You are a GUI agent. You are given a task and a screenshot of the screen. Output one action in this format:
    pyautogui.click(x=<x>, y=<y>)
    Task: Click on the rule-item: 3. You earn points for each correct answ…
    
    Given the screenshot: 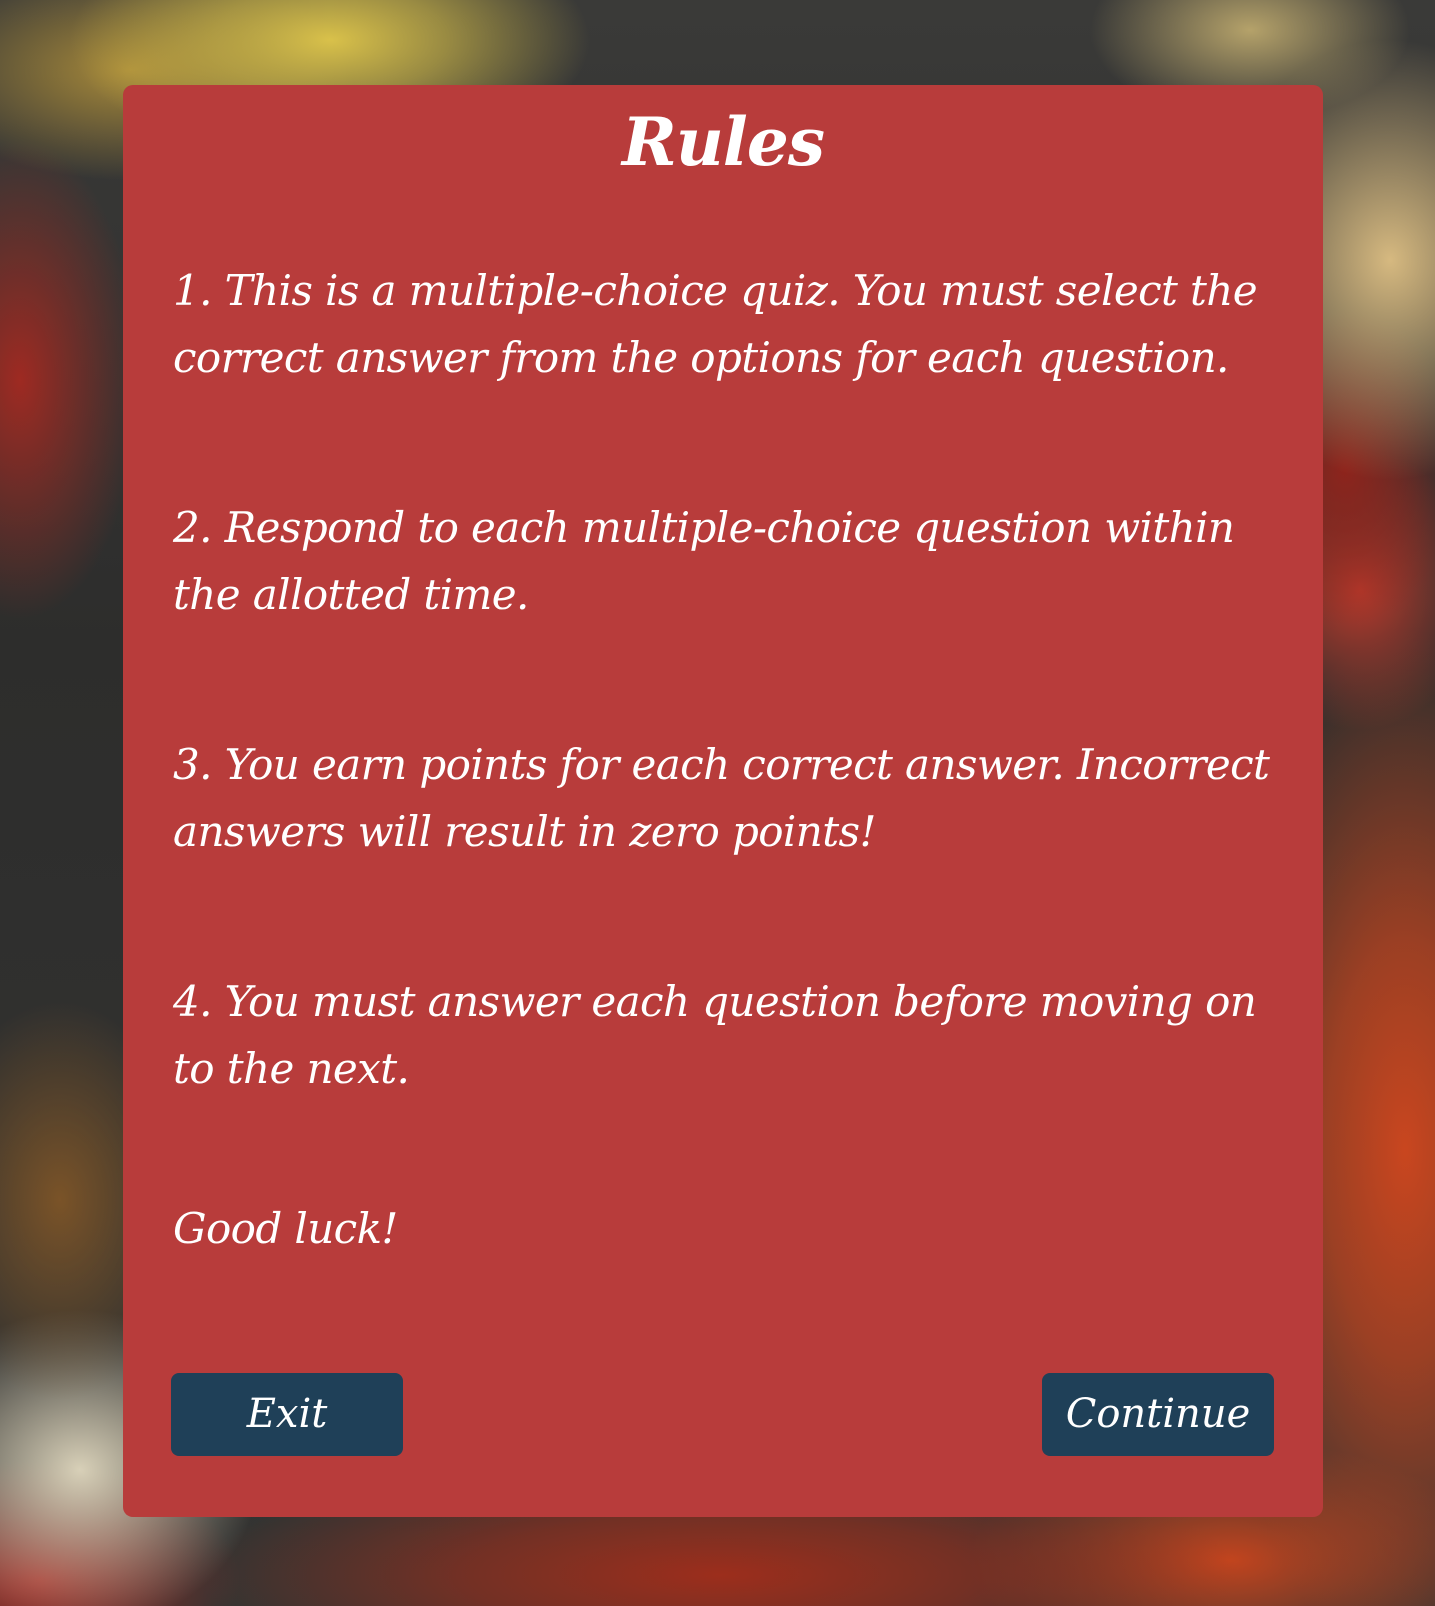 What is the action you would take?
    pyautogui.click(x=721, y=798)
    